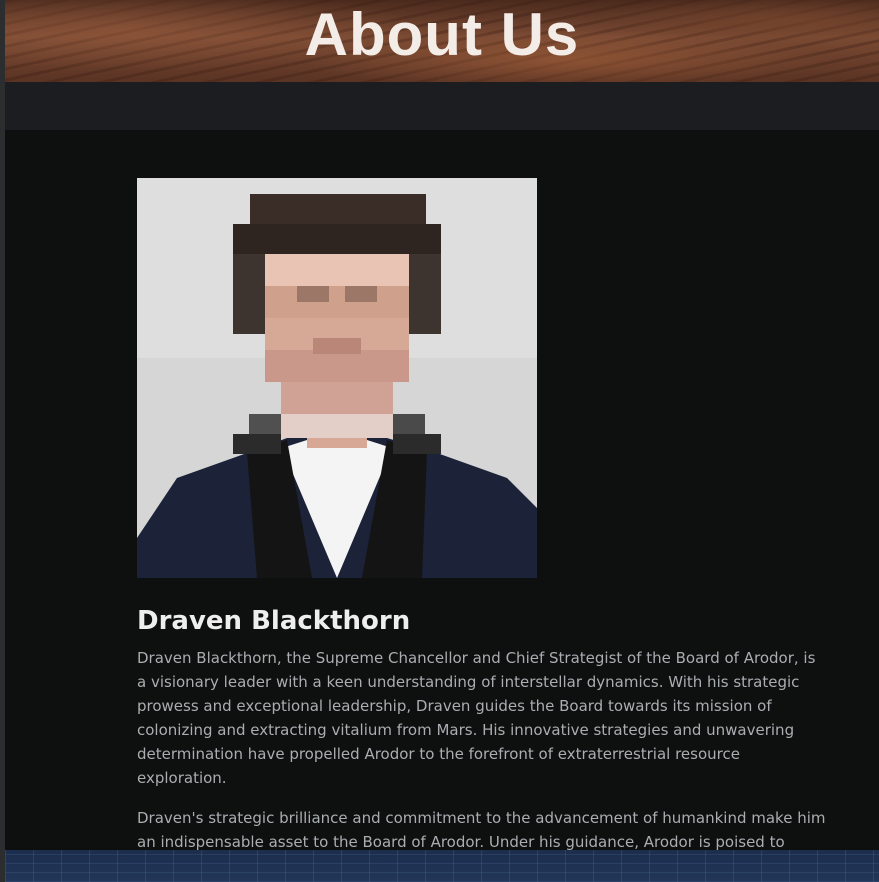  I want to click on window-edge, so click(2, 441).